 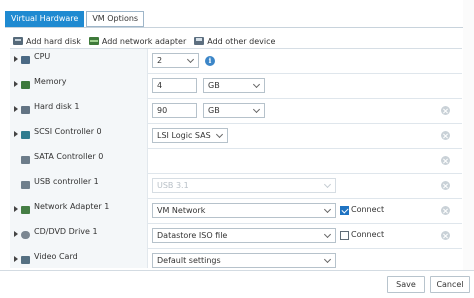 I want to click on device-label-cell: Video Card, so click(x=79, y=258).